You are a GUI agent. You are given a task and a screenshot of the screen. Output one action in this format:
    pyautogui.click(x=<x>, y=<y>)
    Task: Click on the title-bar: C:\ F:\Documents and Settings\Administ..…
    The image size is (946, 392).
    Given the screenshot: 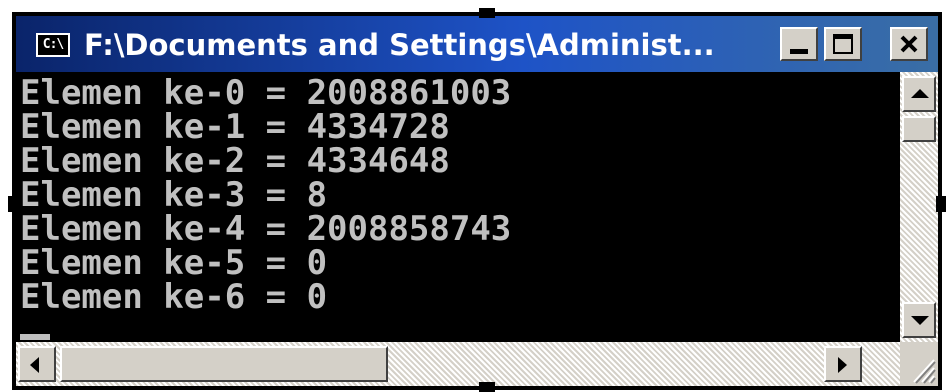 What is the action you would take?
    pyautogui.click(x=477, y=44)
    